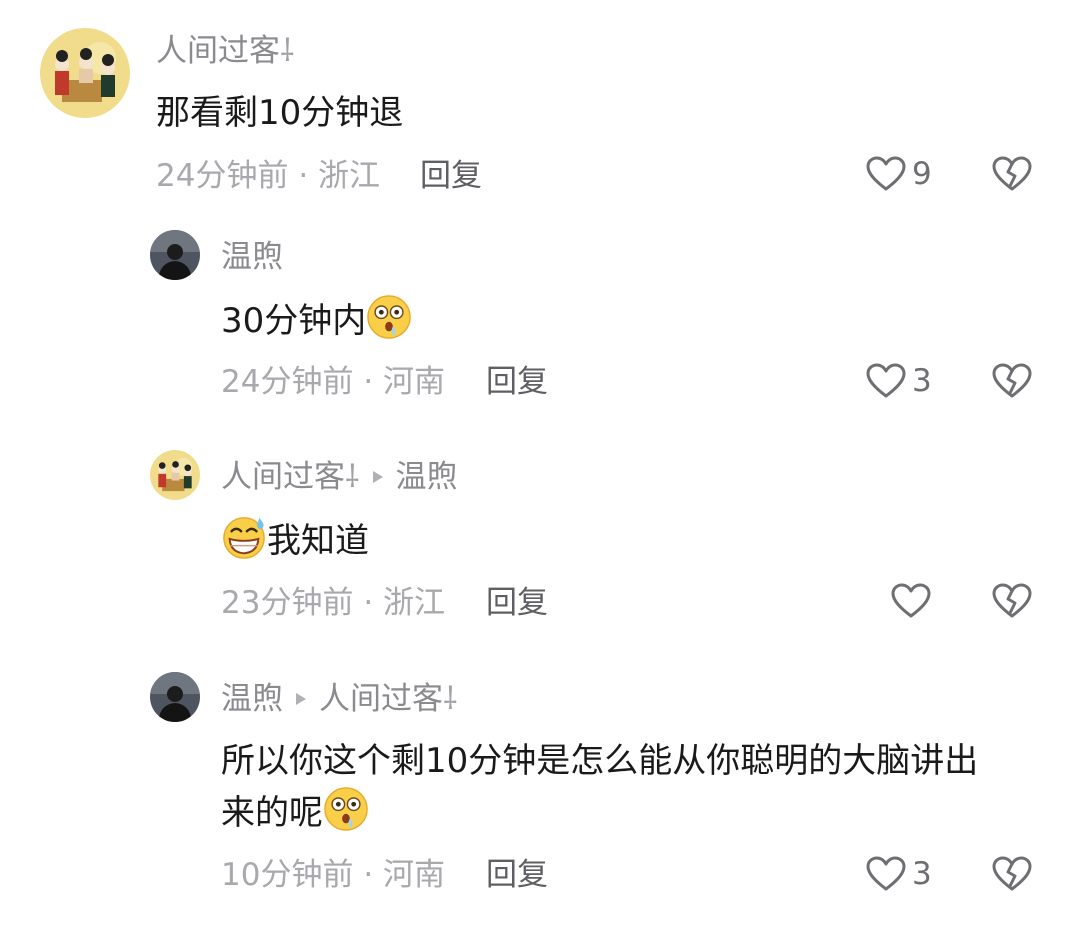 The width and height of the screenshot is (1080, 927). Describe the element at coordinates (283, 477) in the screenshot. I see `username: 人间过客` at that location.